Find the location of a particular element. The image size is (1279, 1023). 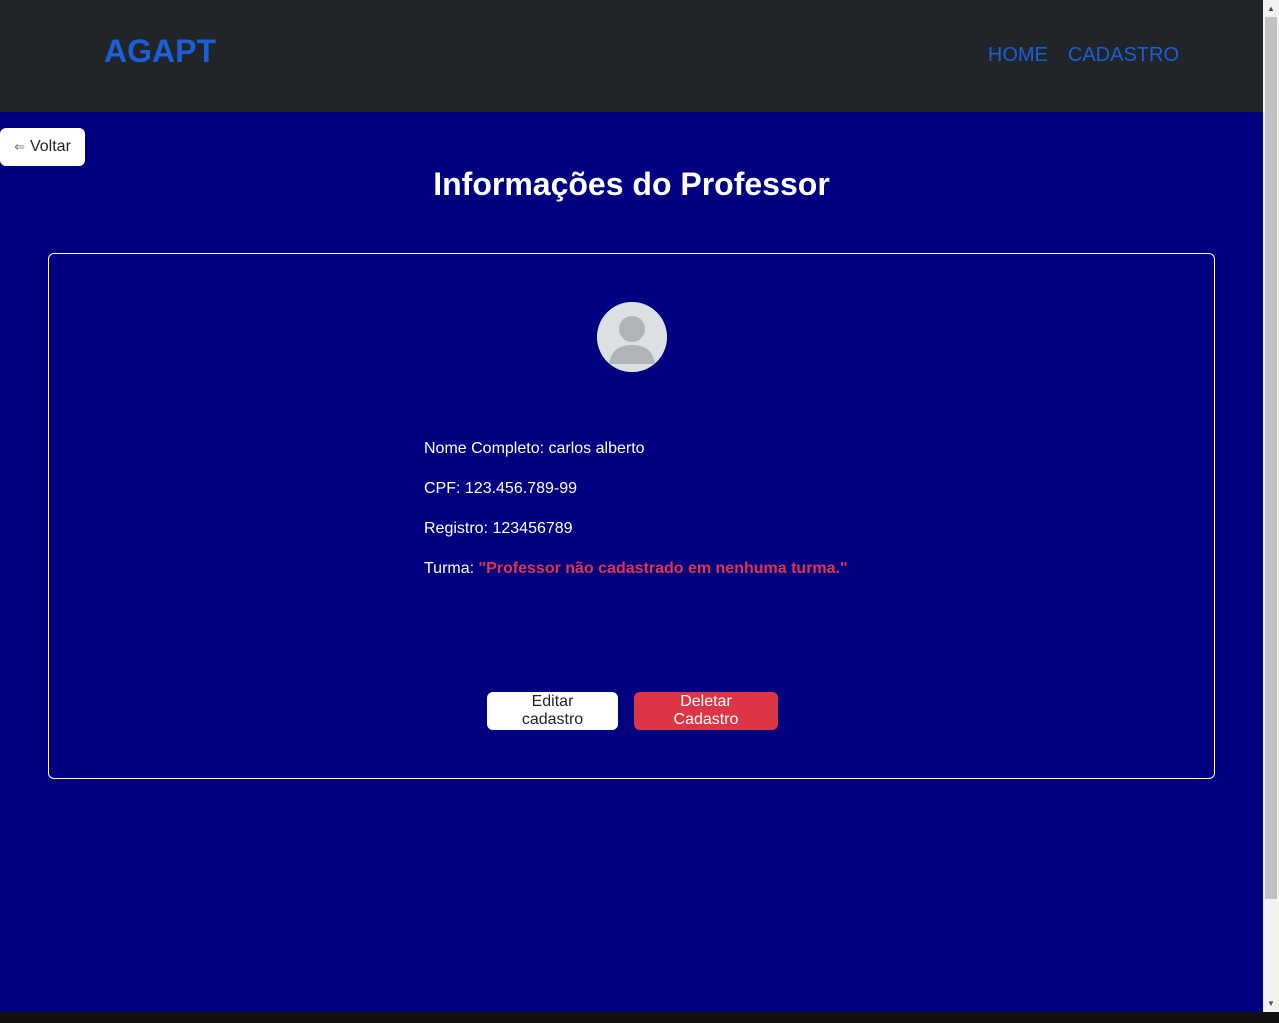

registro-row: Registro: 123456789 is located at coordinates (636, 537).